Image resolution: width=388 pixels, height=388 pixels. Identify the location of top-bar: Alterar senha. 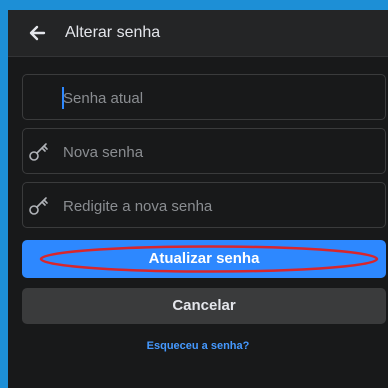
(198, 33).